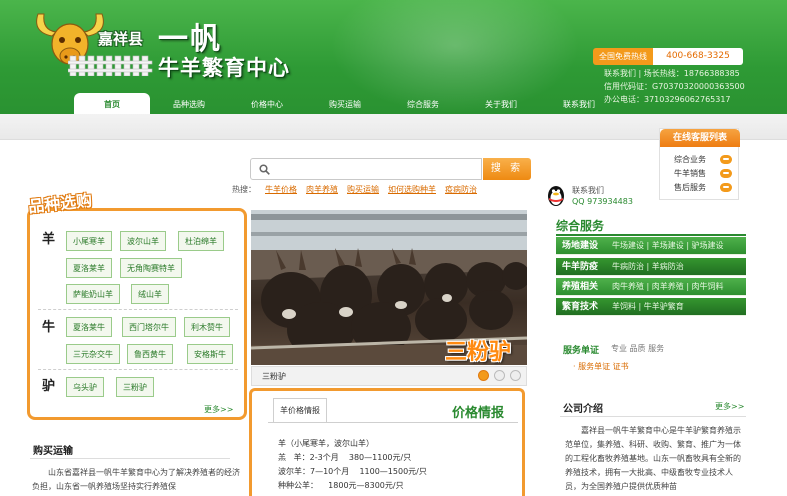 This screenshot has width=787, height=496. Describe the element at coordinates (698, 56) in the screenshot. I see `hotline-number: 400-668-3325` at that location.